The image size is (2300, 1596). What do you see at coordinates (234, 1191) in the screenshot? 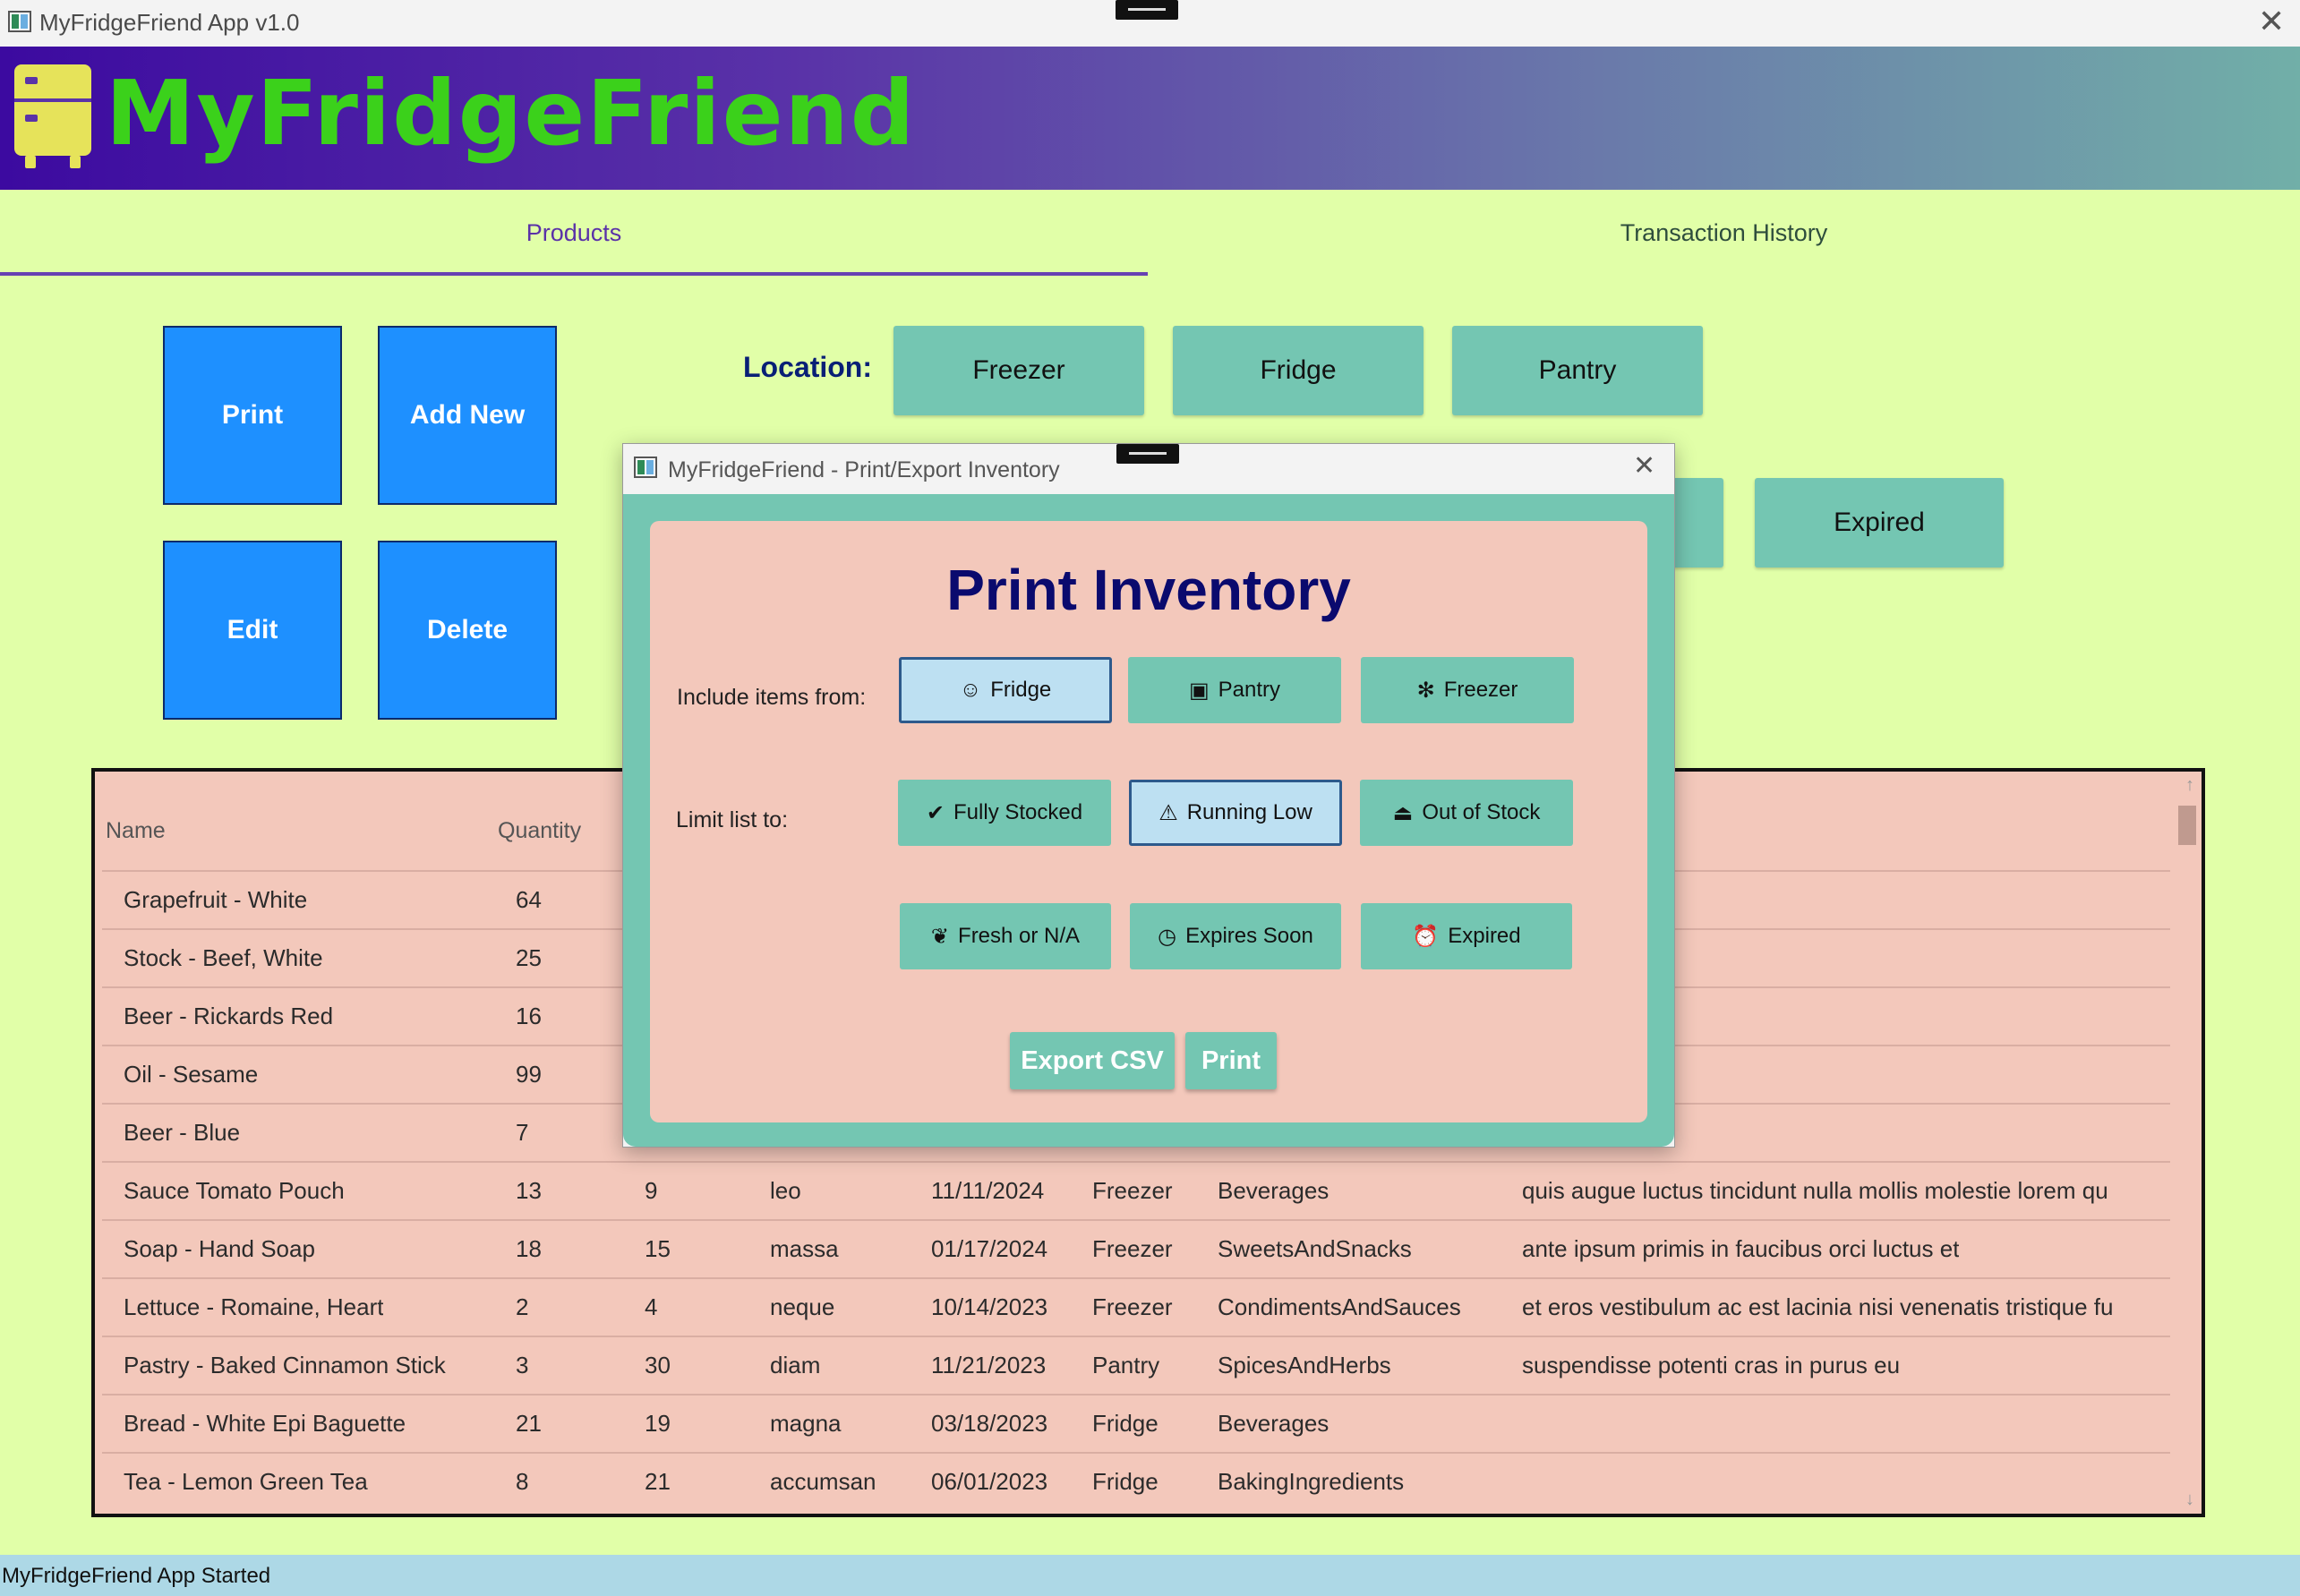
I see `cell-name: Sauce Tomato Pouch` at bounding box center [234, 1191].